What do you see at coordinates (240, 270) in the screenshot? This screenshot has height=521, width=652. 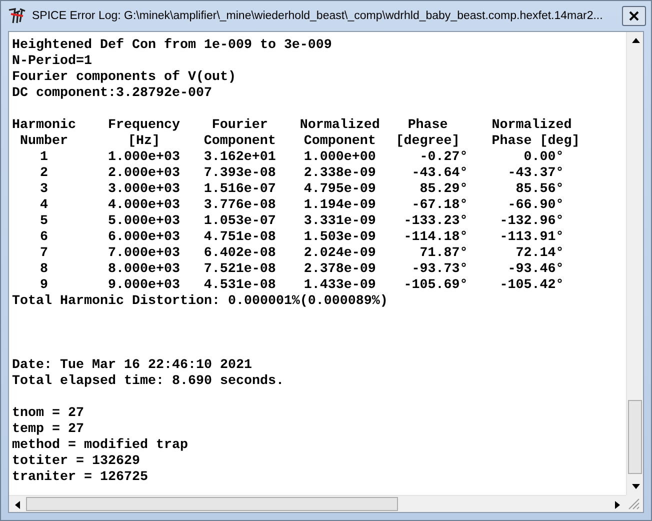 I see `table-cell: 7.521e-08` at bounding box center [240, 270].